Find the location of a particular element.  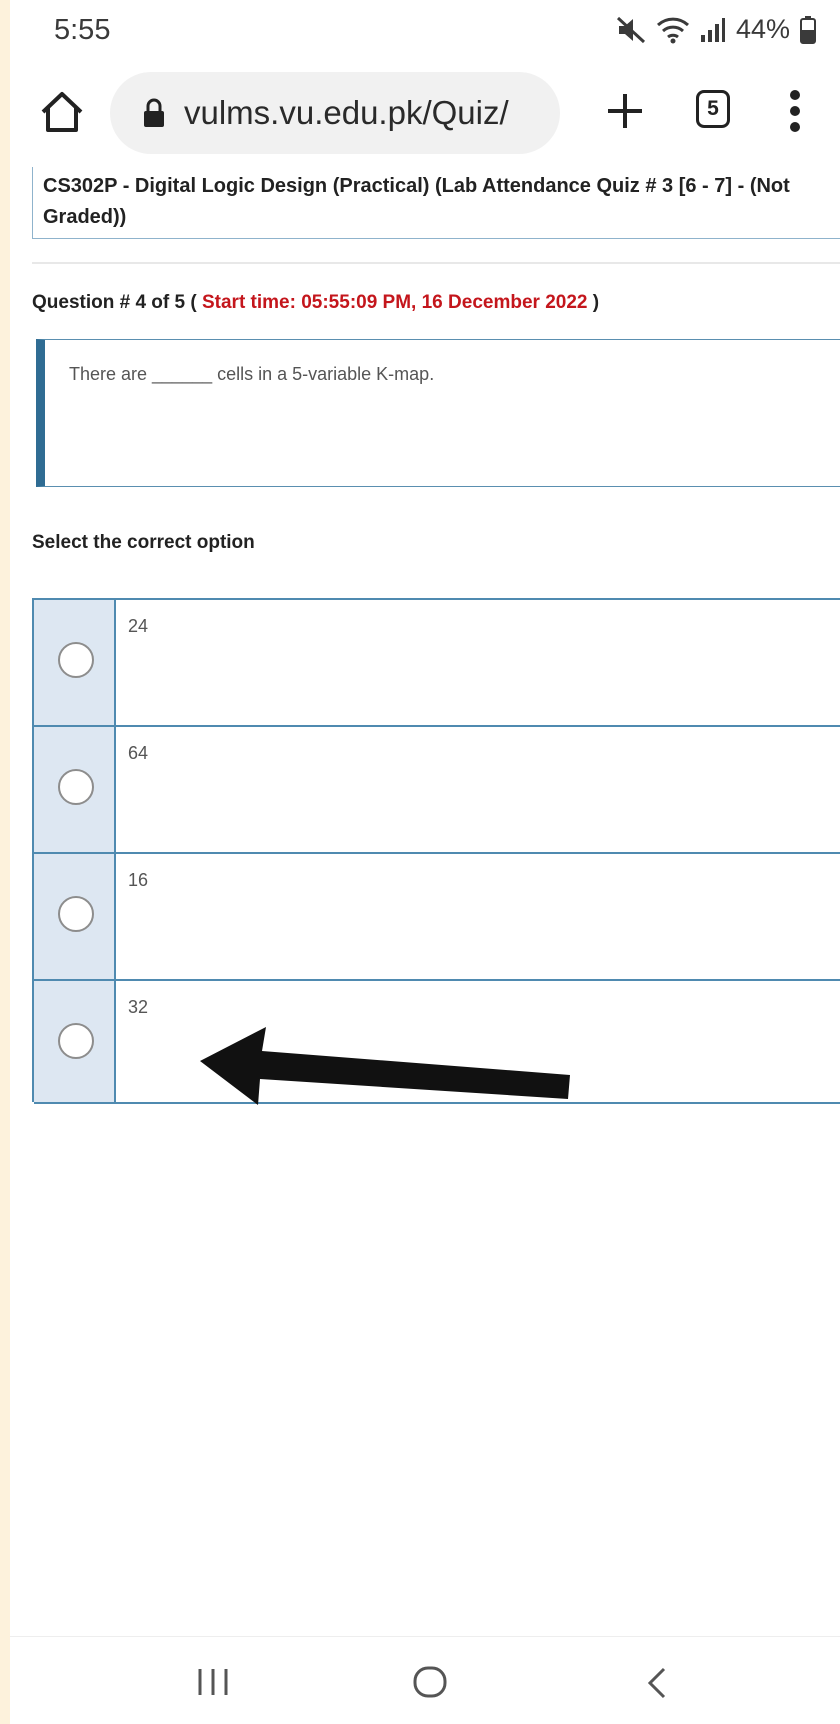

battery-percent: 44% is located at coordinates (762, 29).